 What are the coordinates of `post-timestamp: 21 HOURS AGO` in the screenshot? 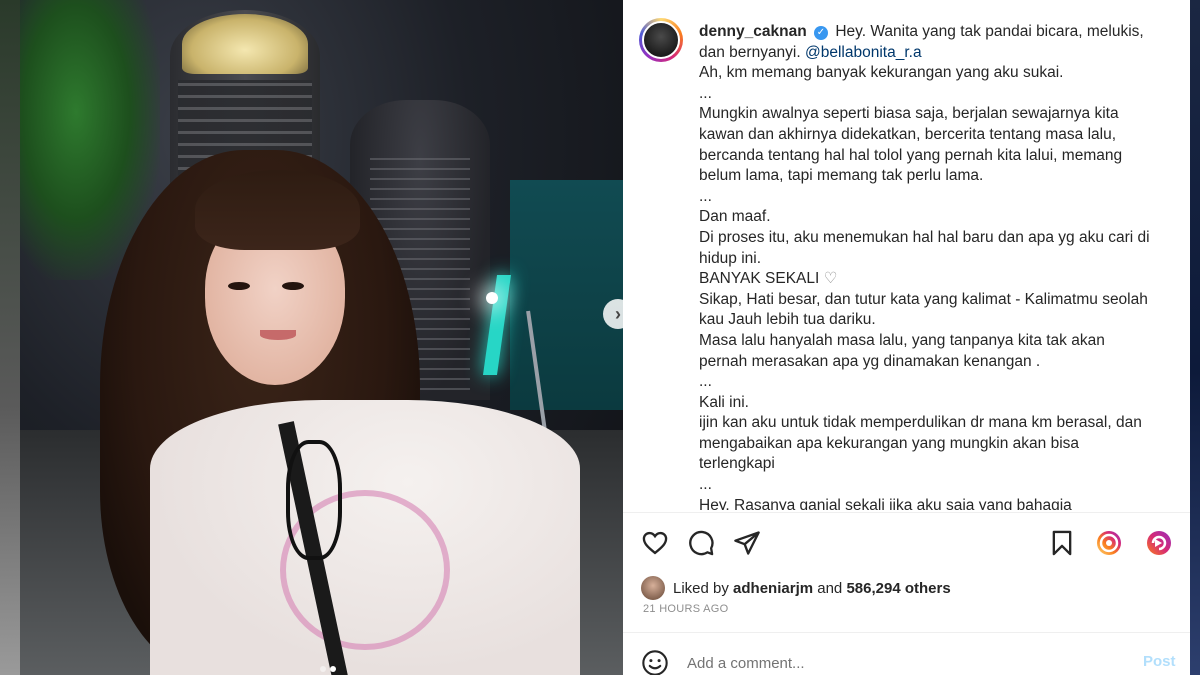 It's located at (686, 609).